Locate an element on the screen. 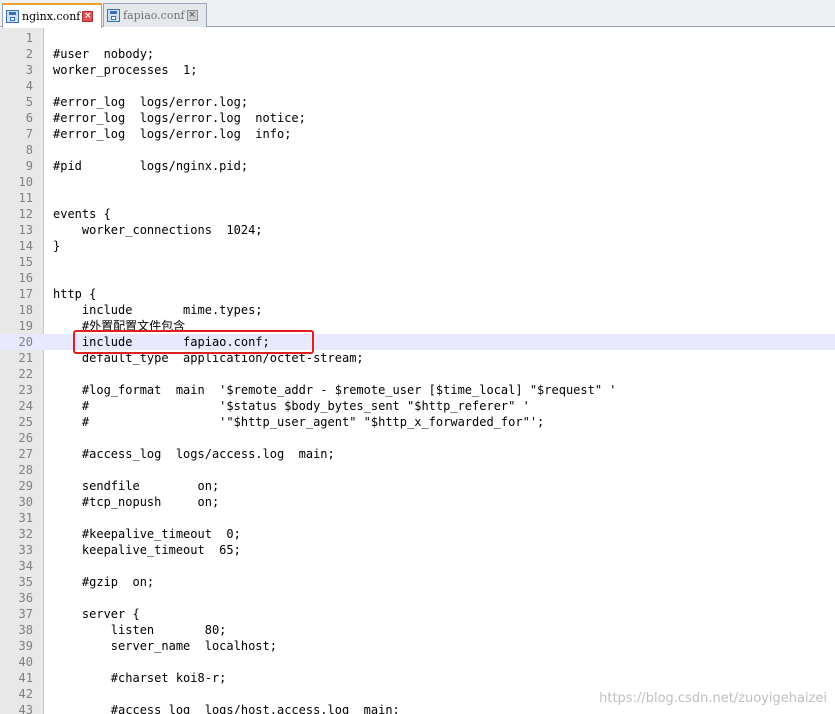 This screenshot has height=714, width=835. code-text: server { is located at coordinates (96, 614).